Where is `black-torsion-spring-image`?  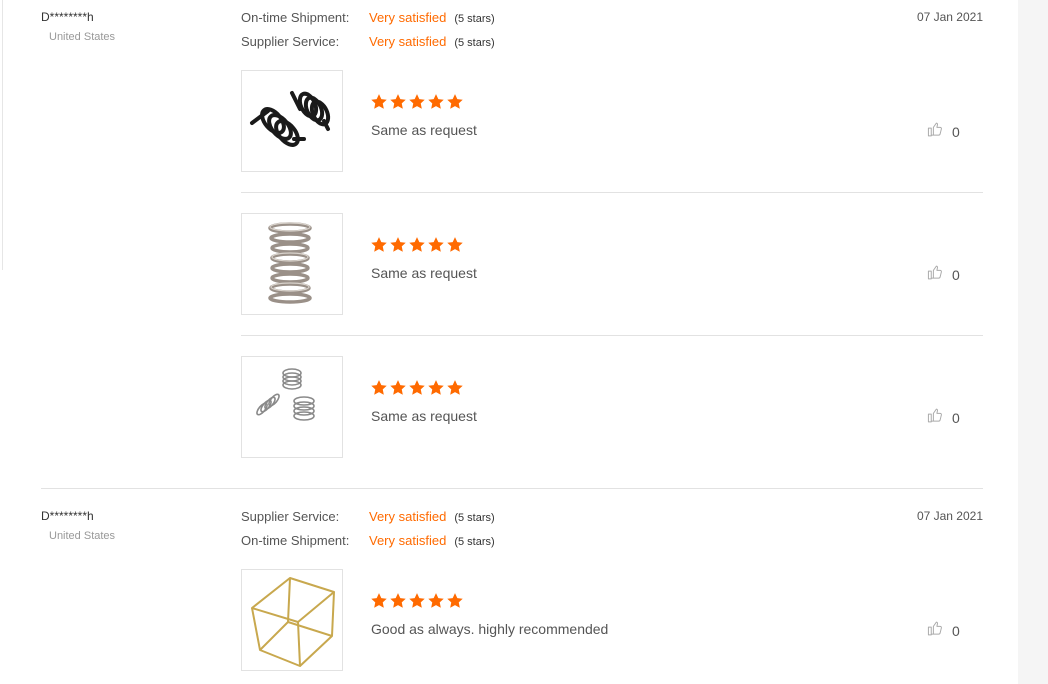 black-torsion-spring-image is located at coordinates (290, 119).